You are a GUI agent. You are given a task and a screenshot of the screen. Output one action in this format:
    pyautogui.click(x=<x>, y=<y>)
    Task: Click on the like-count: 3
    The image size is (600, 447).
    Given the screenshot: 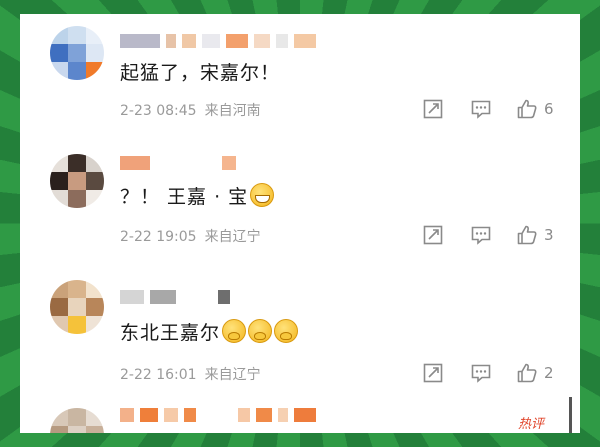 What is the action you would take?
    pyautogui.click(x=549, y=235)
    